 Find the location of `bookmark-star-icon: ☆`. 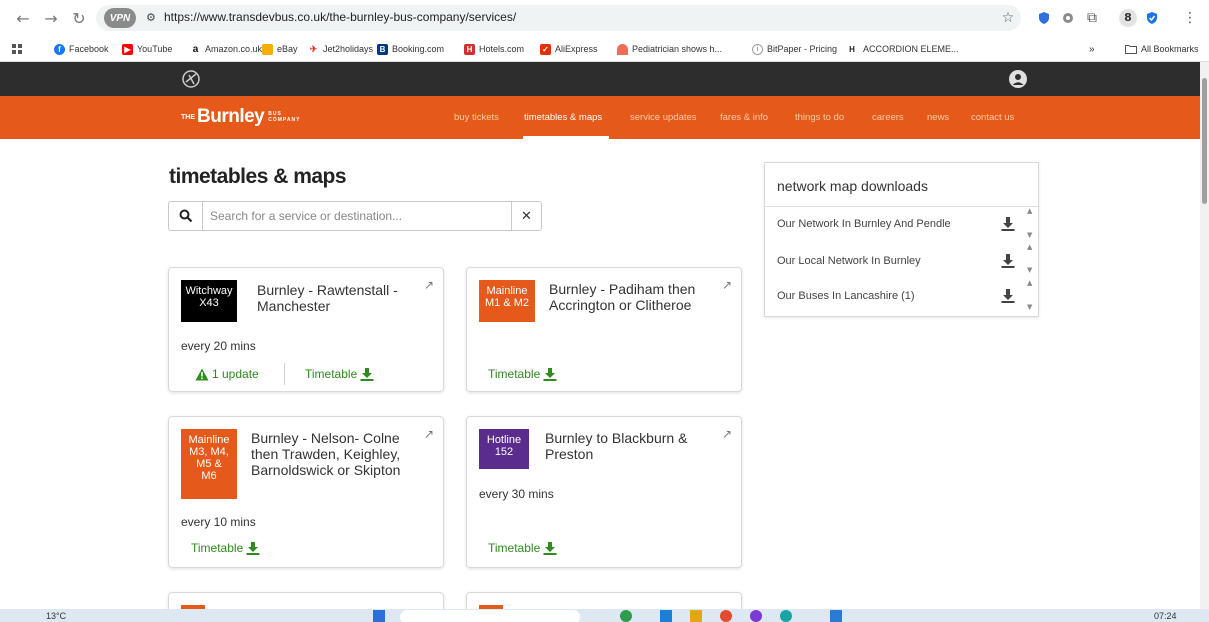

bookmark-star-icon: ☆ is located at coordinates (1008, 18).